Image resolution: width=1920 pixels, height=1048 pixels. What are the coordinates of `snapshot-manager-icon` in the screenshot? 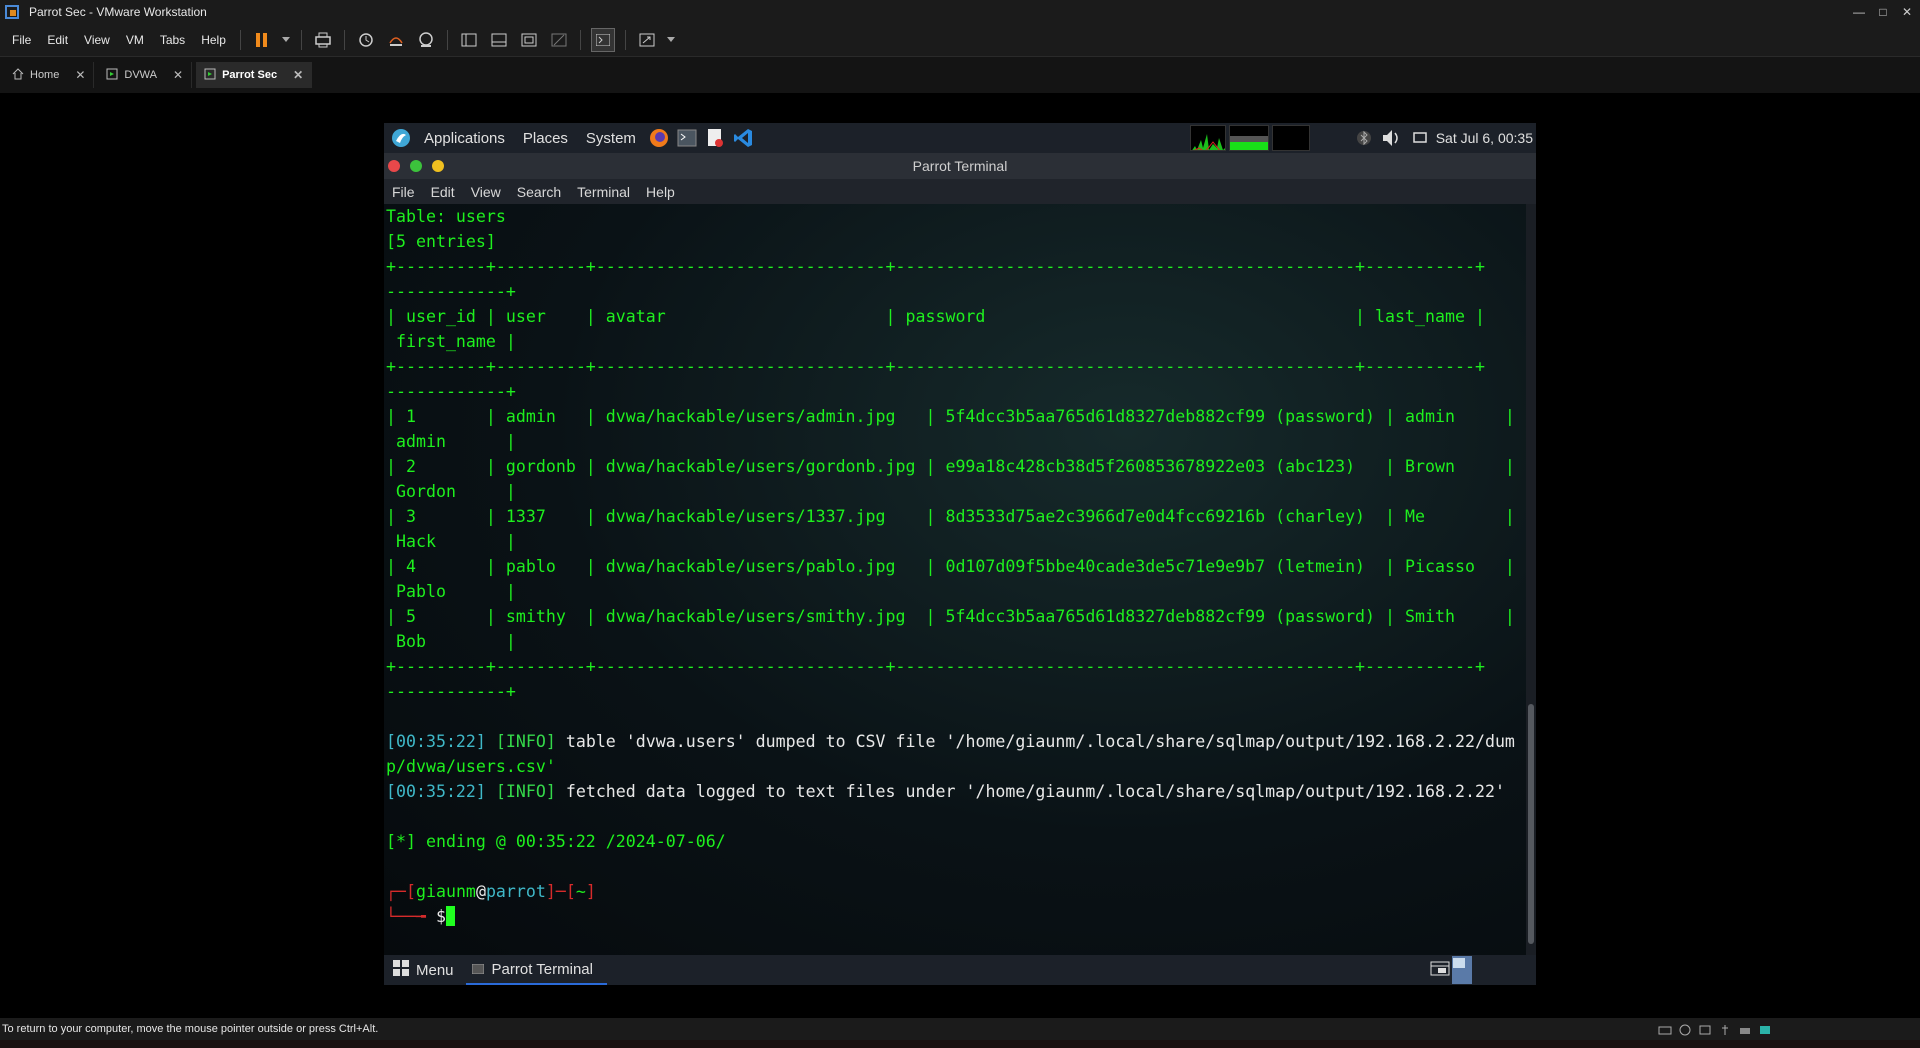 It's located at (426, 40).